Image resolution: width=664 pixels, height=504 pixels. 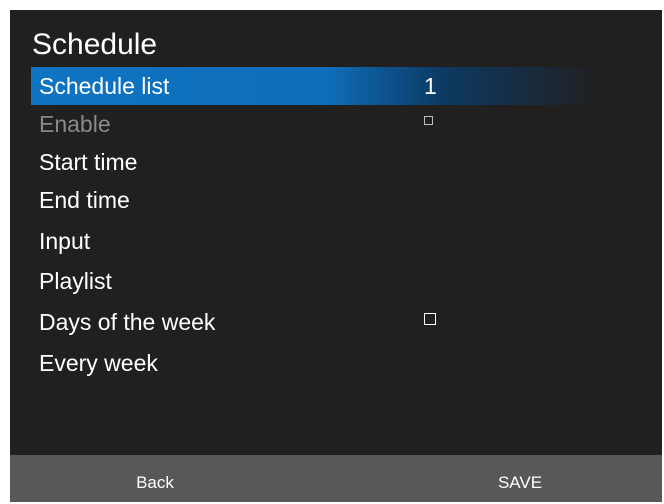 I want to click on schedule-list-value: 1, so click(x=430, y=86).